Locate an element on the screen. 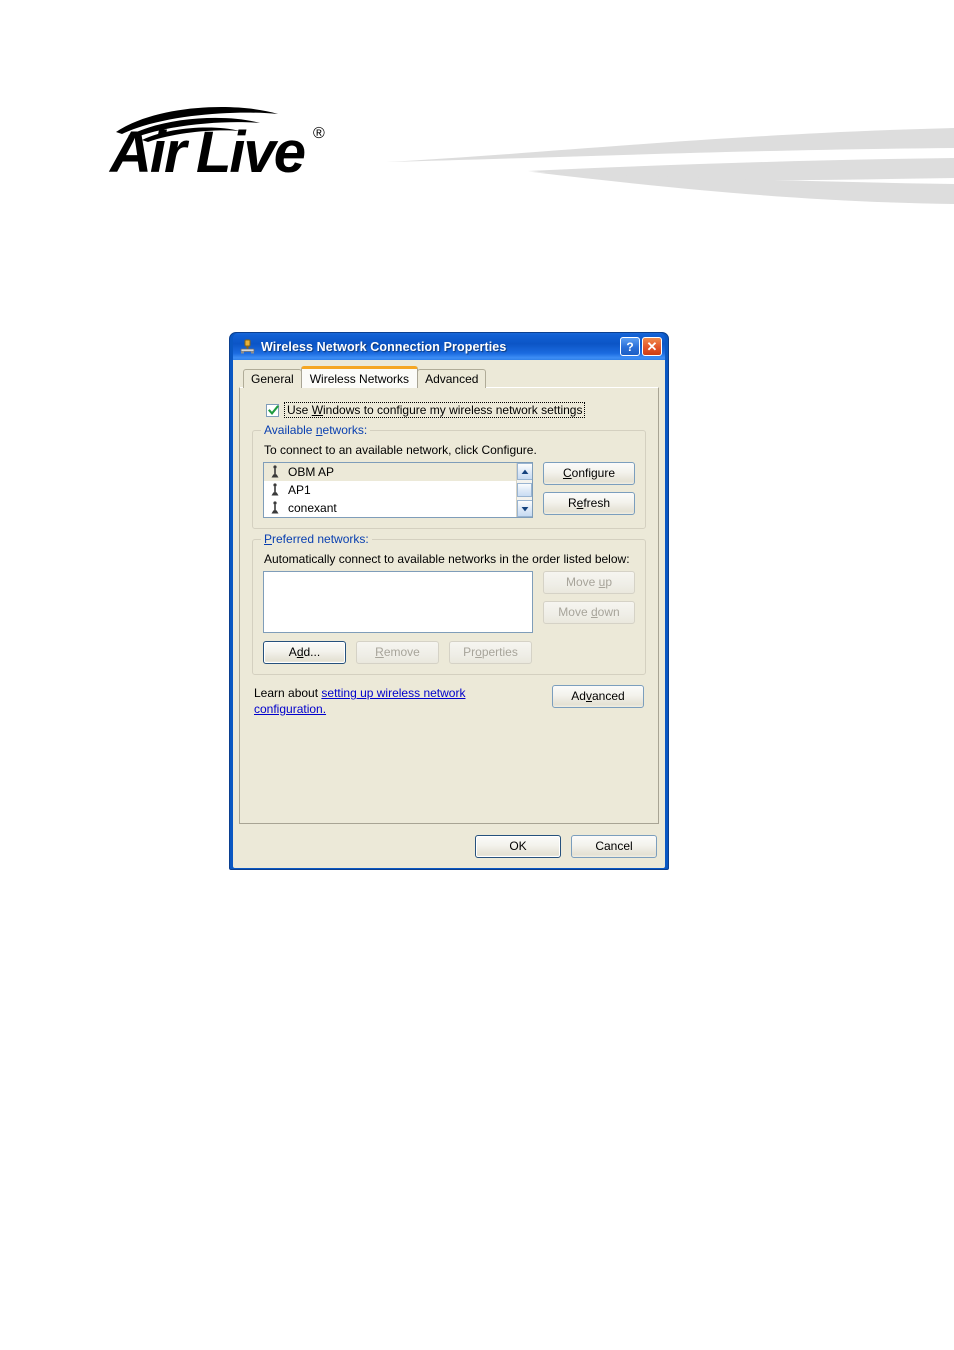  list-item: conexant is located at coordinates (398, 508).